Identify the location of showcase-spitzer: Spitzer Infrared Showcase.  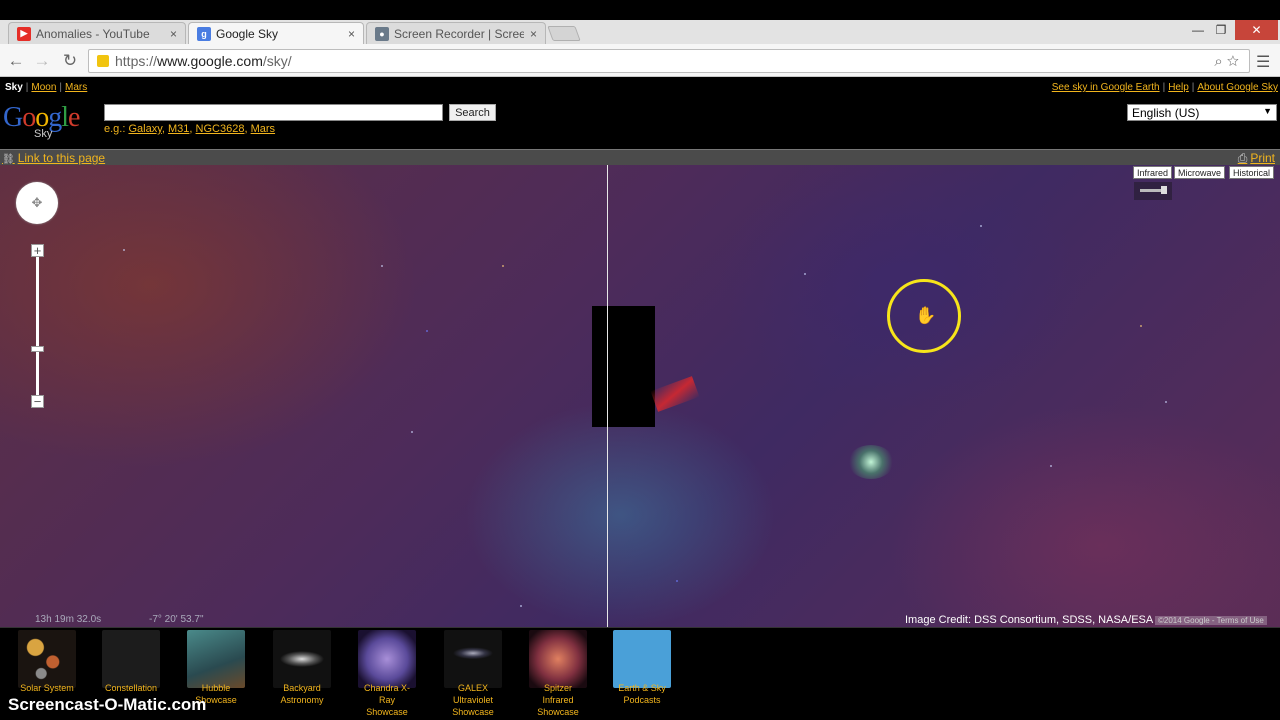
(558, 674).